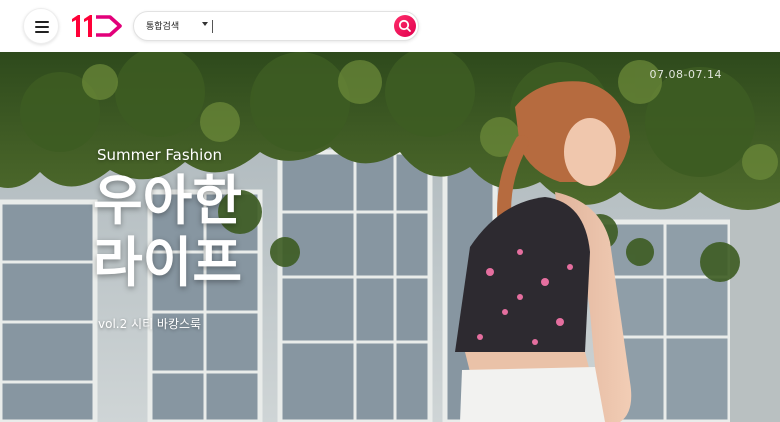 The height and width of the screenshot is (422, 780). What do you see at coordinates (150, 324) in the screenshot?
I see `hero-caption: vol.2 시티 바캉스룩` at bounding box center [150, 324].